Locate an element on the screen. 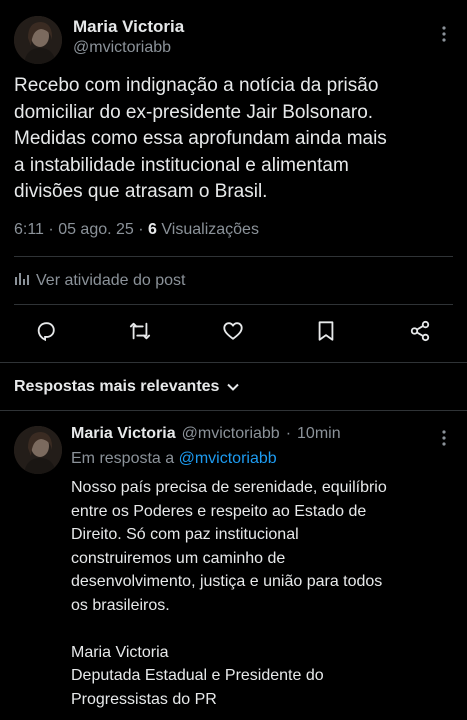 Image resolution: width=467 pixels, height=720 pixels. like-button is located at coordinates (233, 333).